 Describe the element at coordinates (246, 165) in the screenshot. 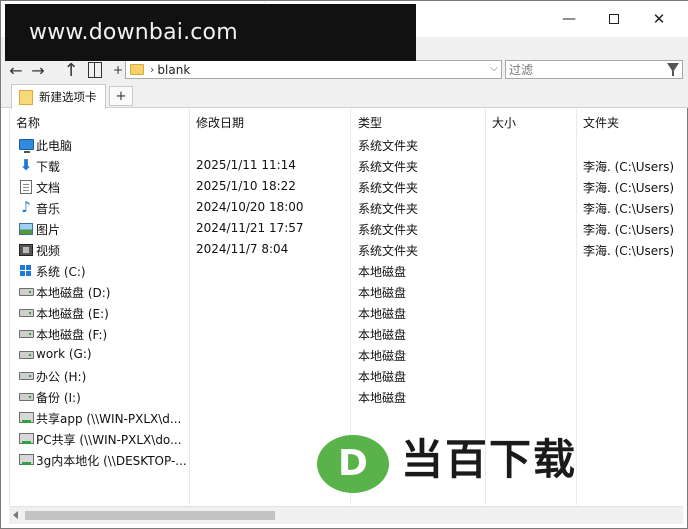

I see `item-date: 2025/1/11 11:14` at that location.